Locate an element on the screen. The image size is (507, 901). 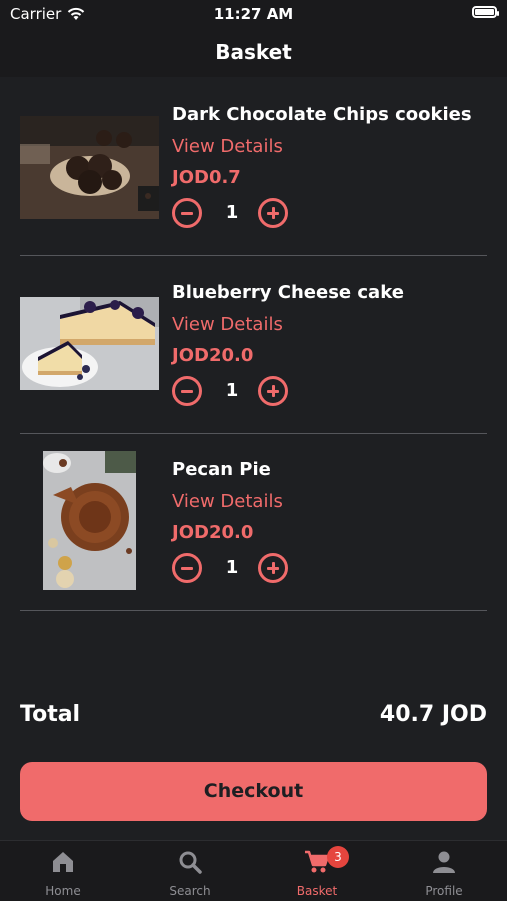
cookies-image is located at coordinates (89, 167).